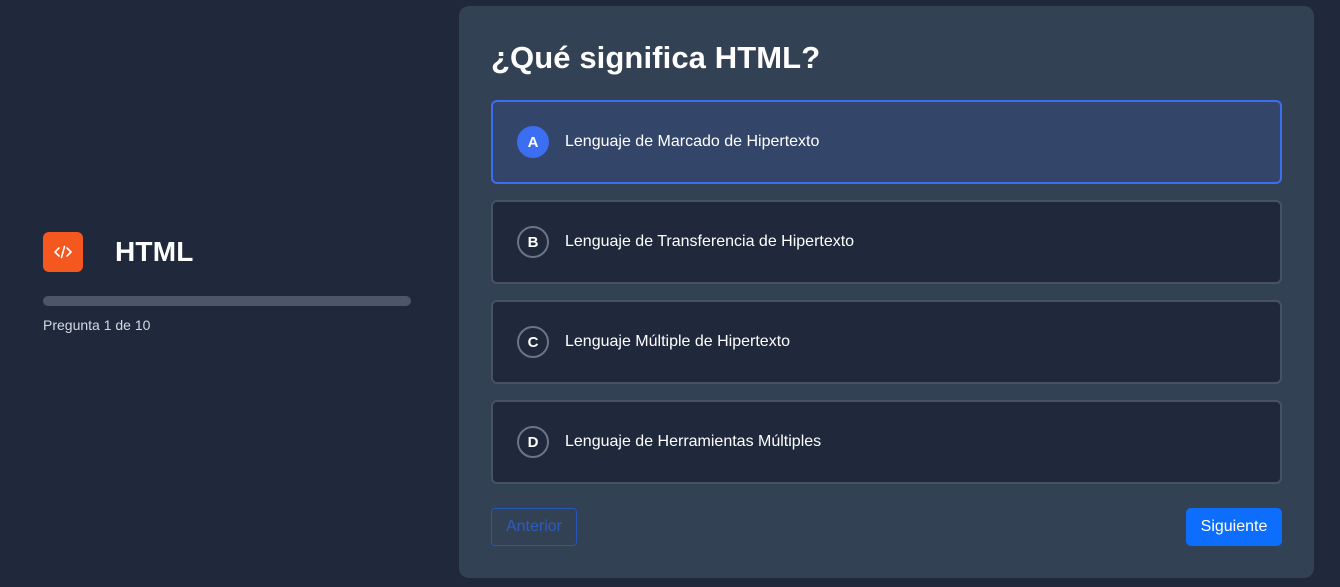  I want to click on option-letter-badge: C, so click(533, 342).